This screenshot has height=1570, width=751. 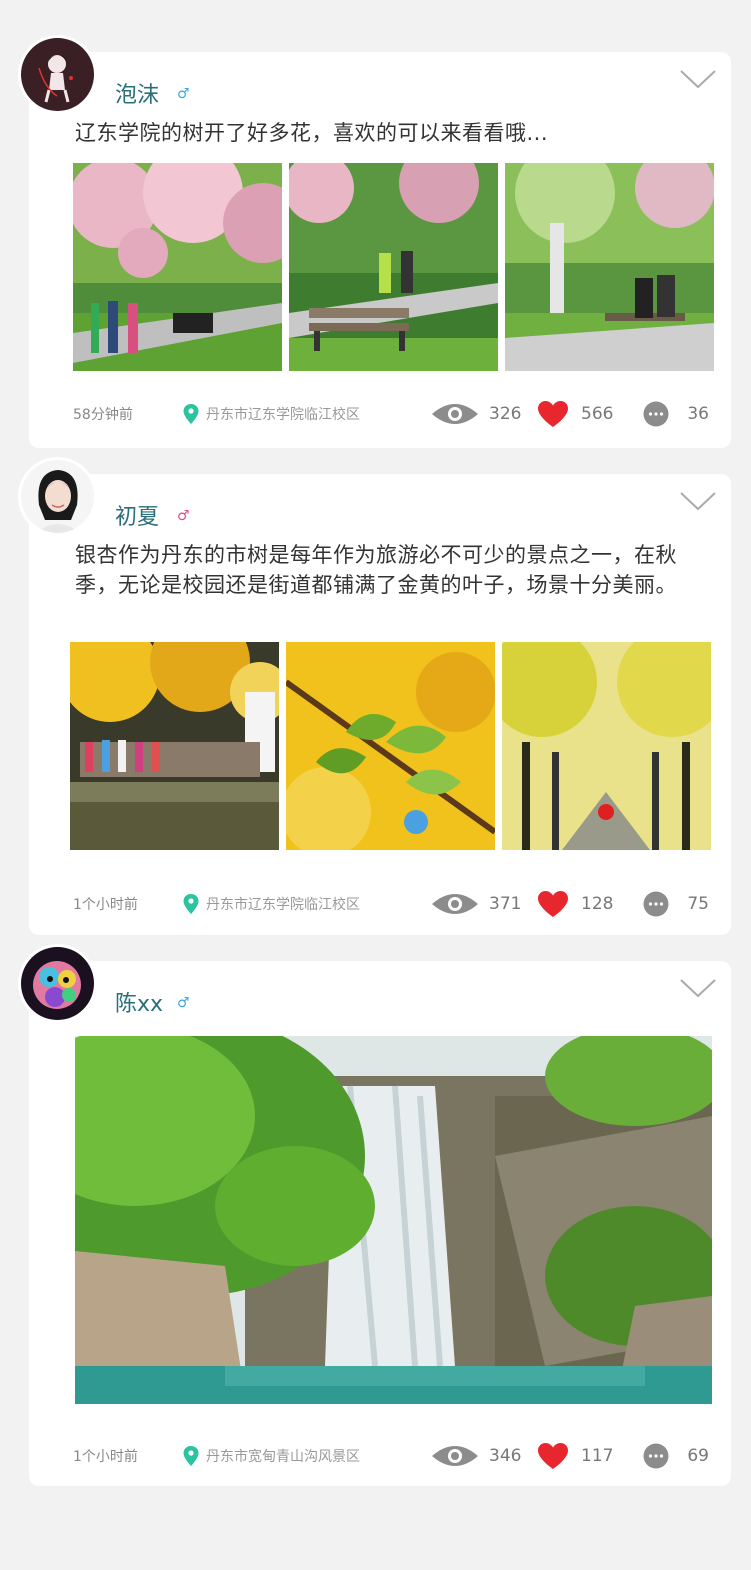 What do you see at coordinates (139, 1002) in the screenshot?
I see `username: 陈xx` at bounding box center [139, 1002].